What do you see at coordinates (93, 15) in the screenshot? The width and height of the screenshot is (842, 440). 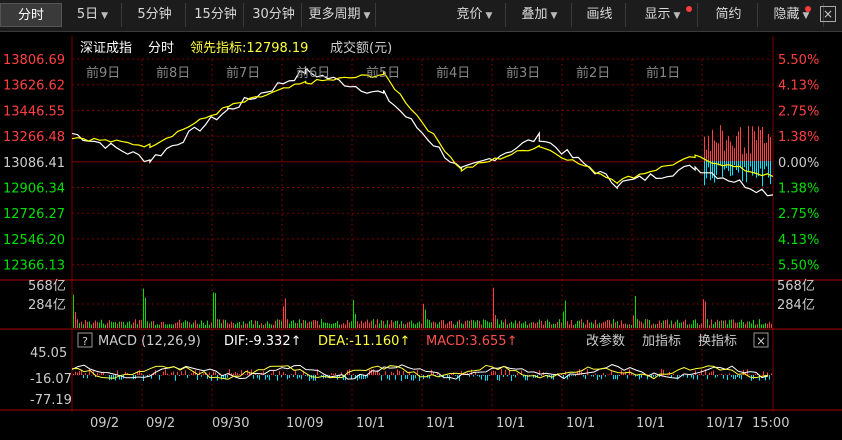 I see `left-button-1: 5日 ▼` at bounding box center [93, 15].